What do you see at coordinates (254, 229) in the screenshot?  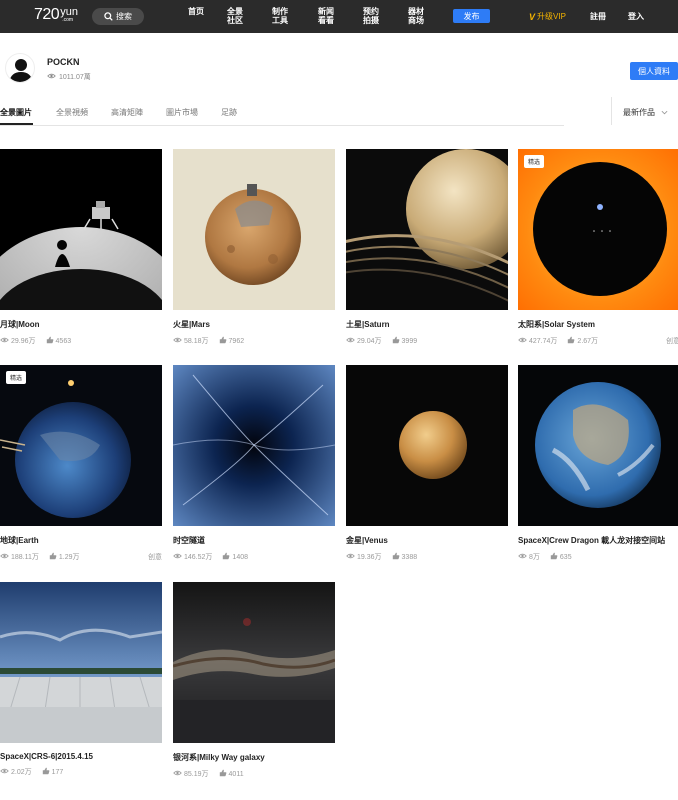 I see `card-thumbnail-mars` at bounding box center [254, 229].